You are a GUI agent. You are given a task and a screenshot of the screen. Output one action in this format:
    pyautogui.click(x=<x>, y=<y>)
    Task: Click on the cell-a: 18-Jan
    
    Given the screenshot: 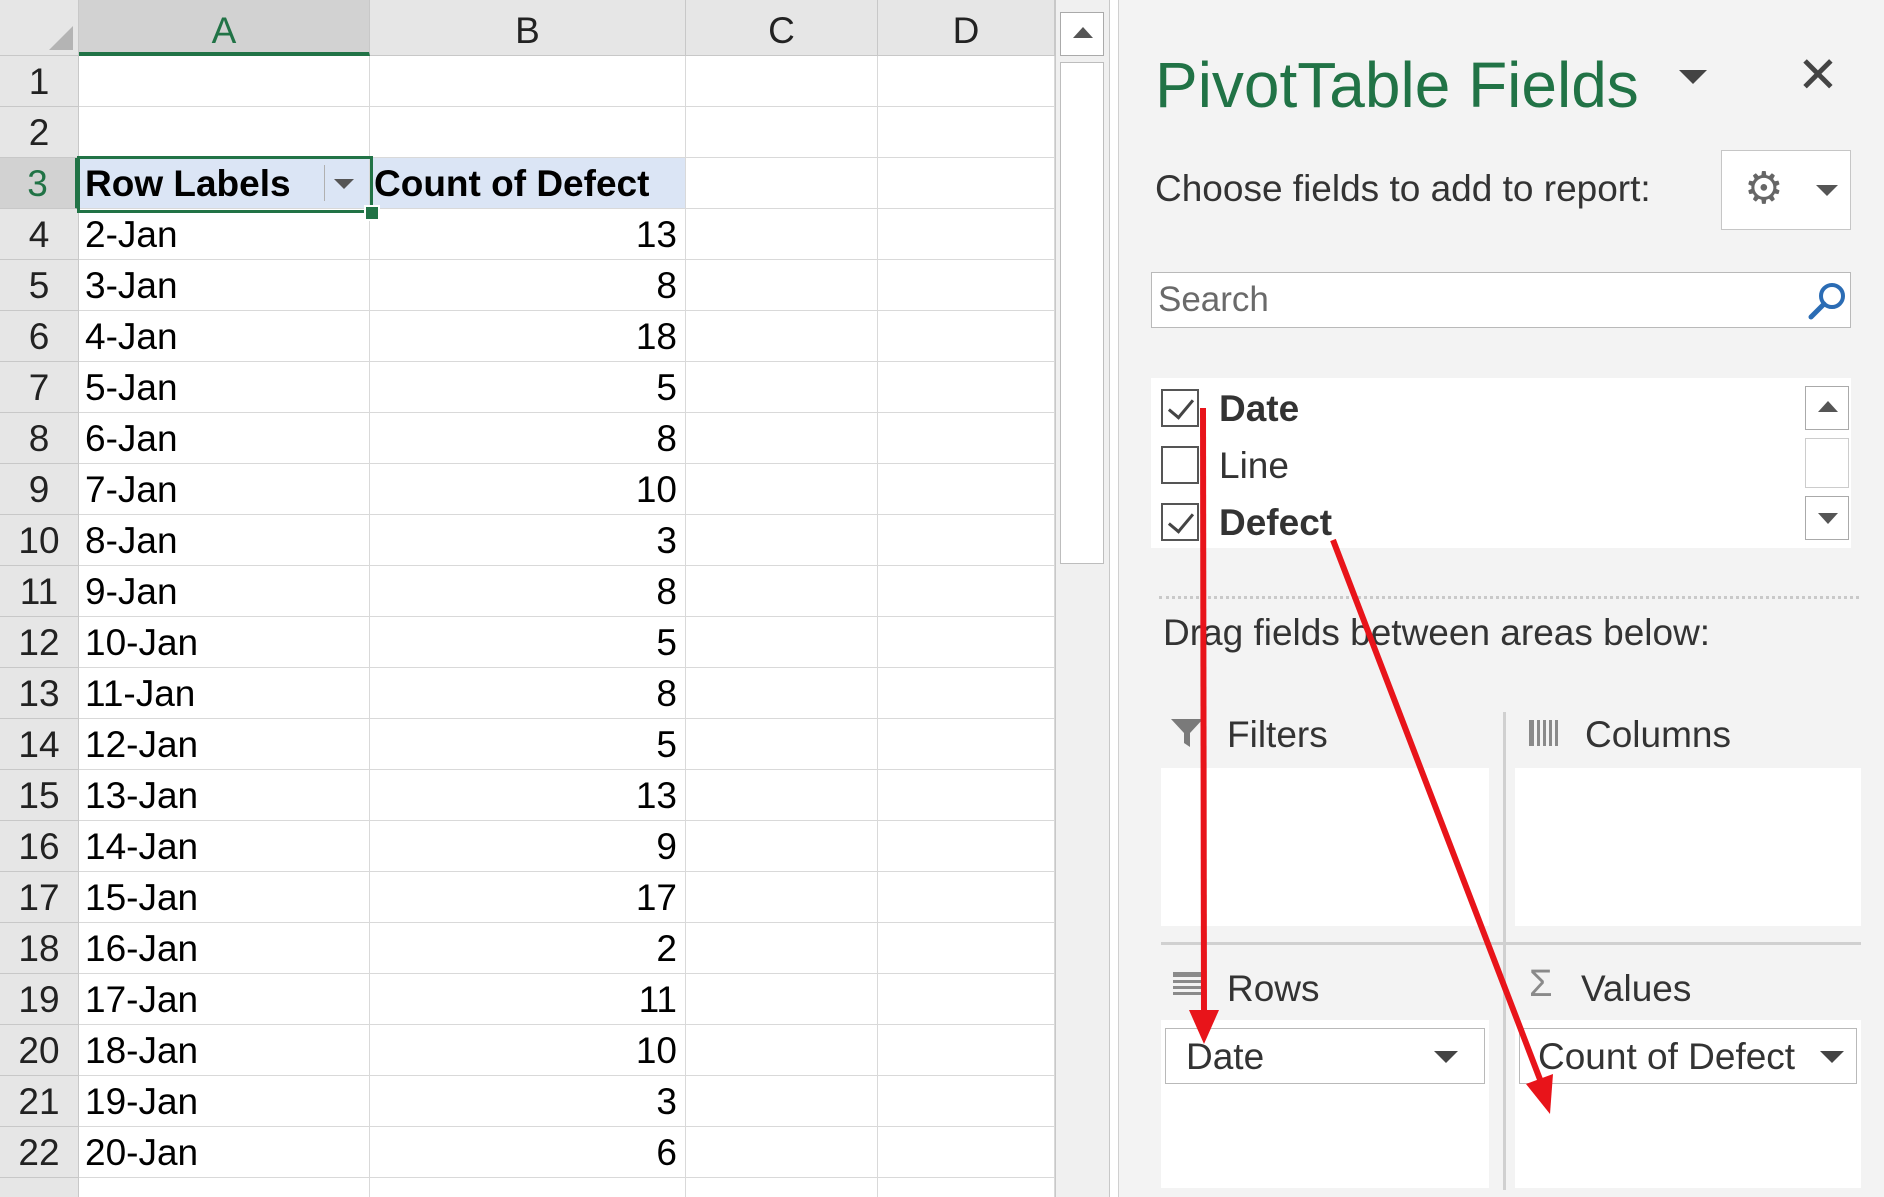 What is the action you would take?
    pyautogui.click(x=224, y=1050)
    